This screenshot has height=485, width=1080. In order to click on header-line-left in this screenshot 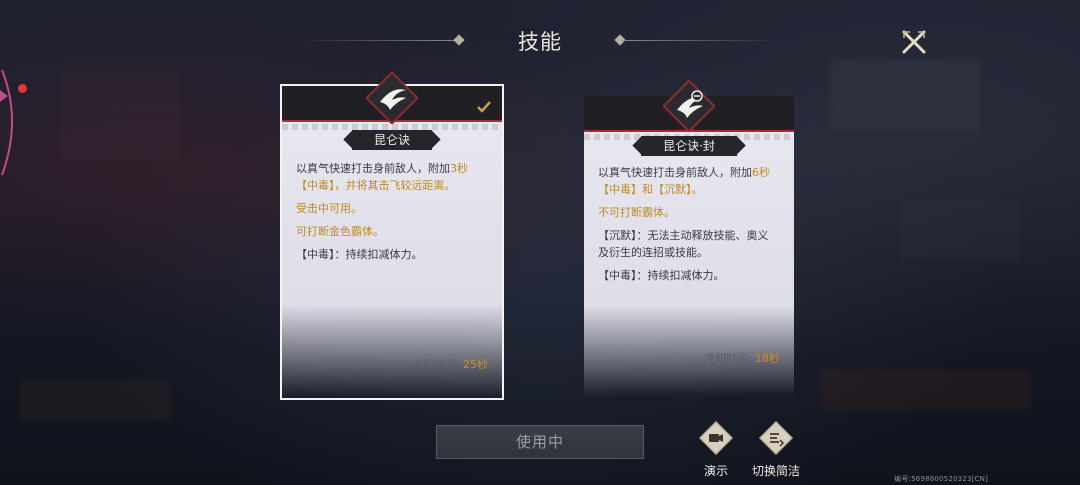, I will do `click(380, 40)`.